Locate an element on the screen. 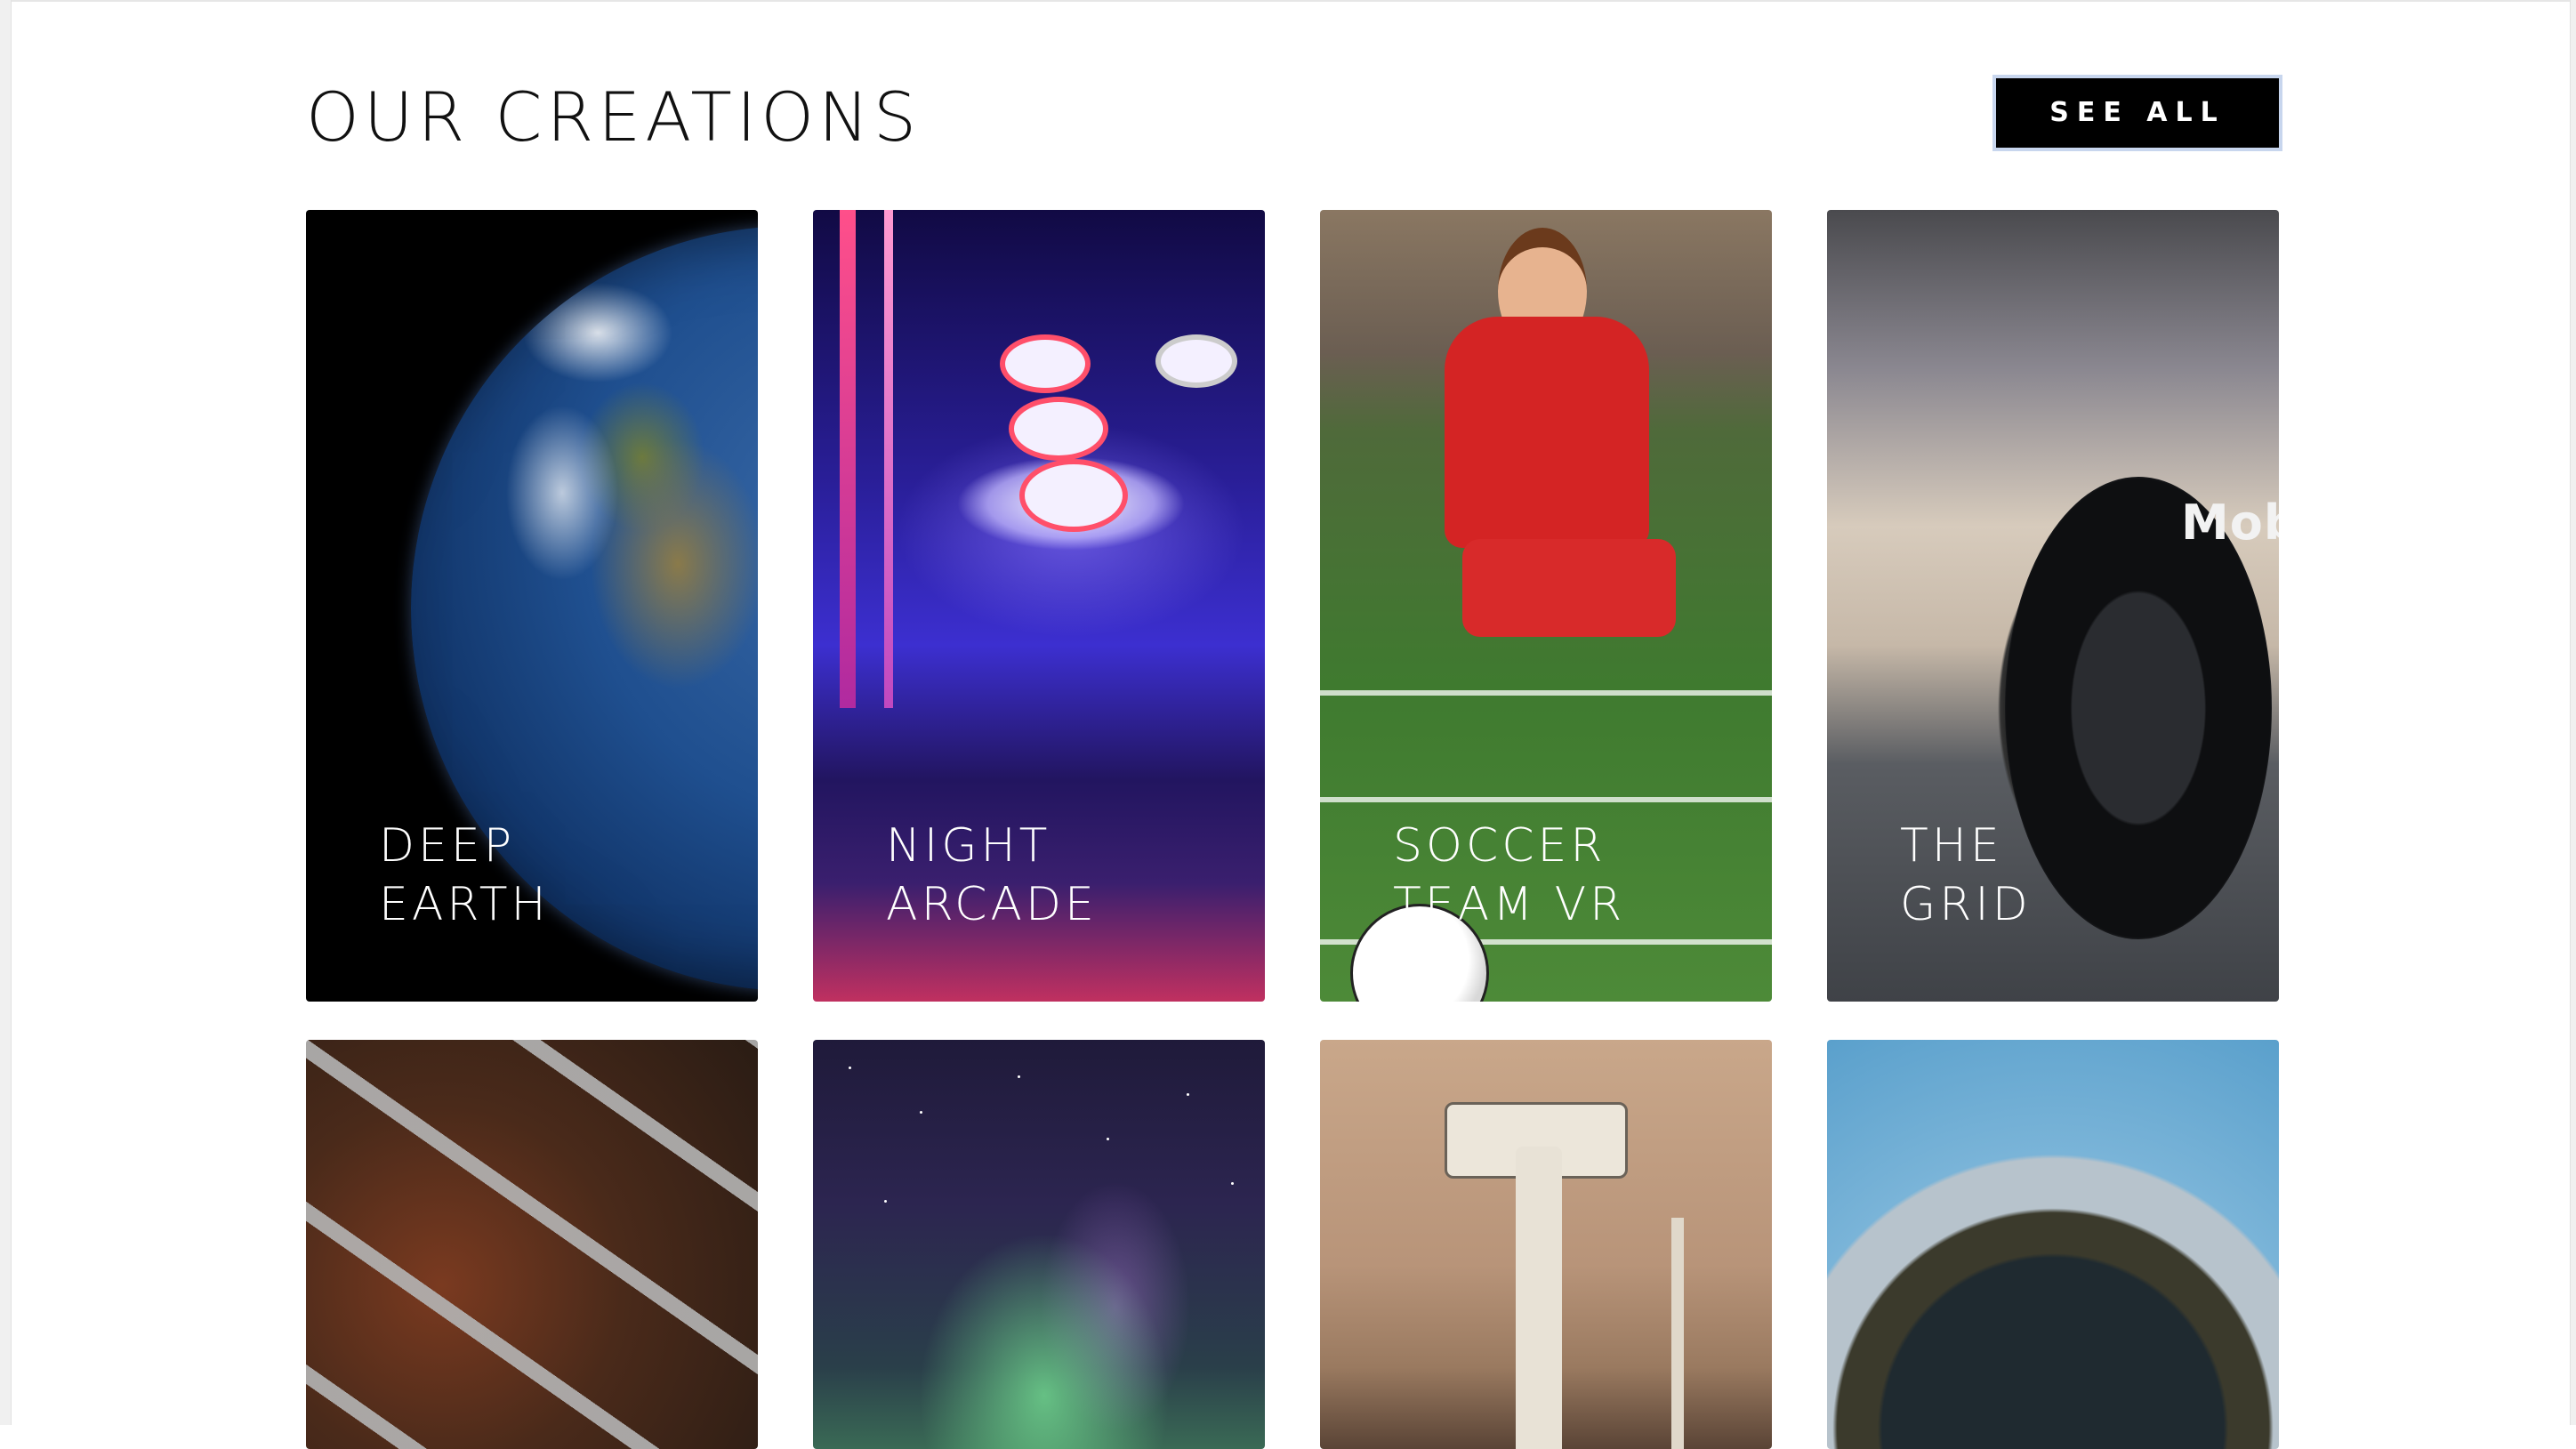  window-top-edge is located at coordinates (1288, 1).